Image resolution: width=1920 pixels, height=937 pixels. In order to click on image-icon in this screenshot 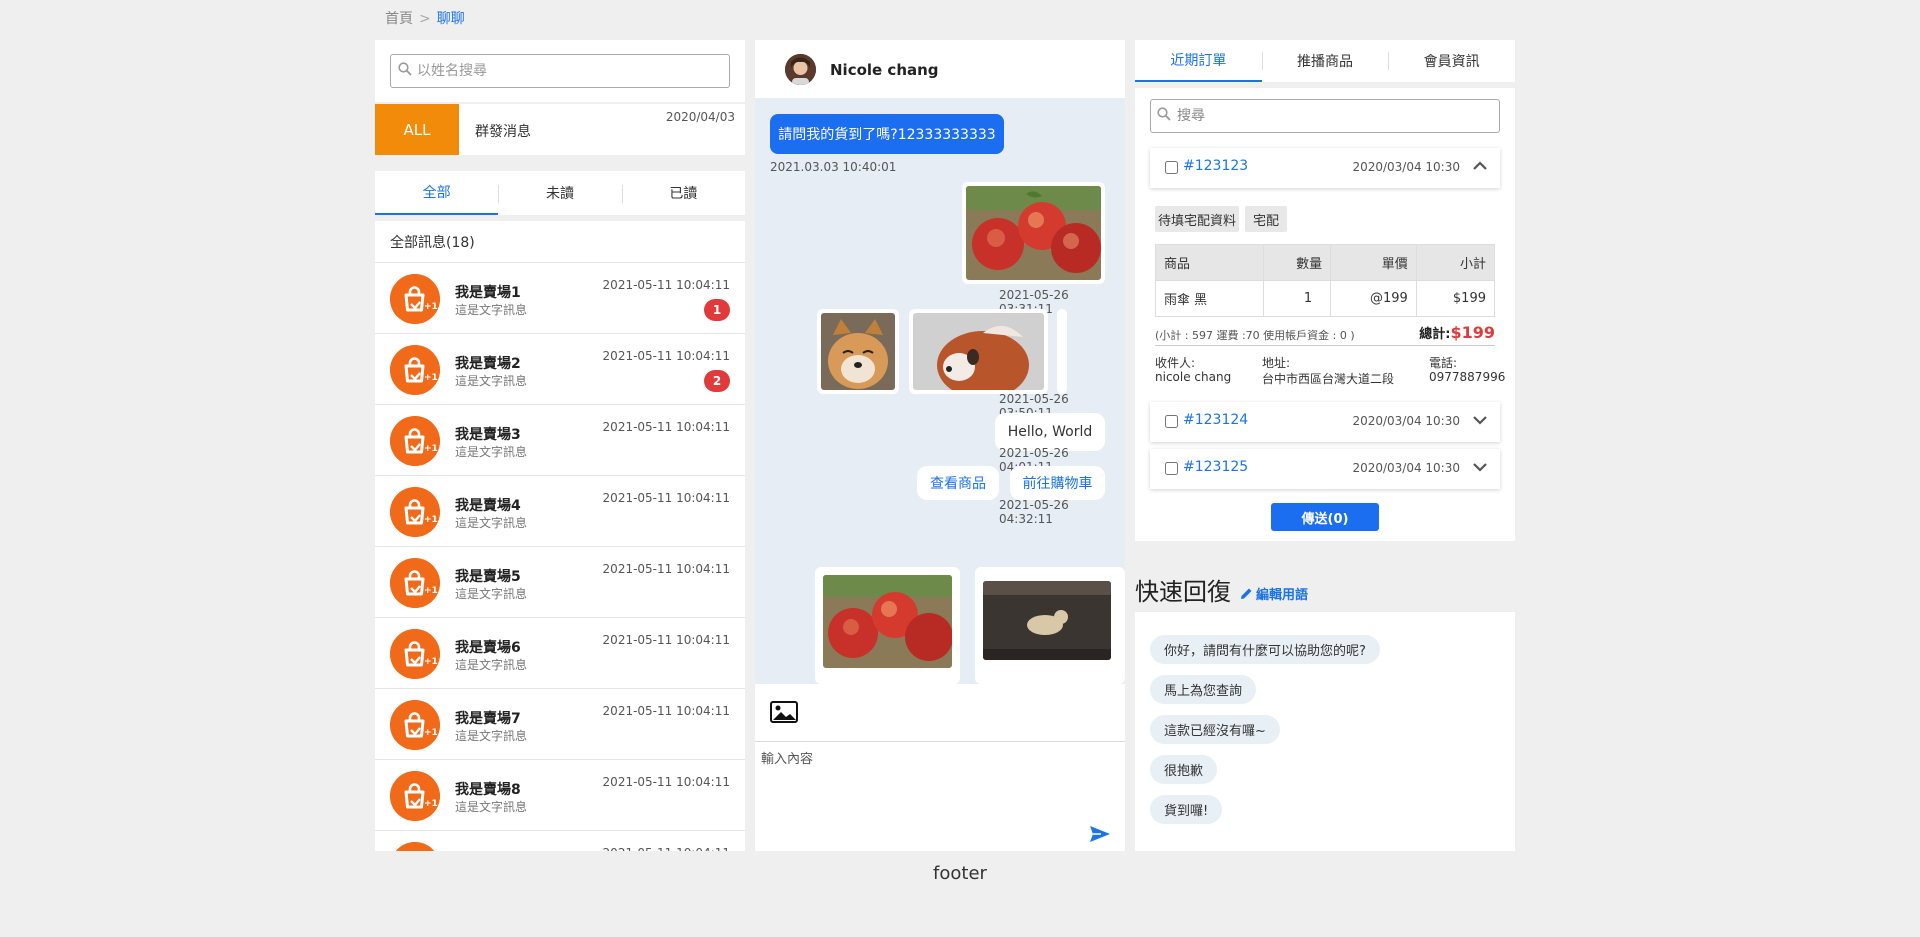, I will do `click(784, 712)`.